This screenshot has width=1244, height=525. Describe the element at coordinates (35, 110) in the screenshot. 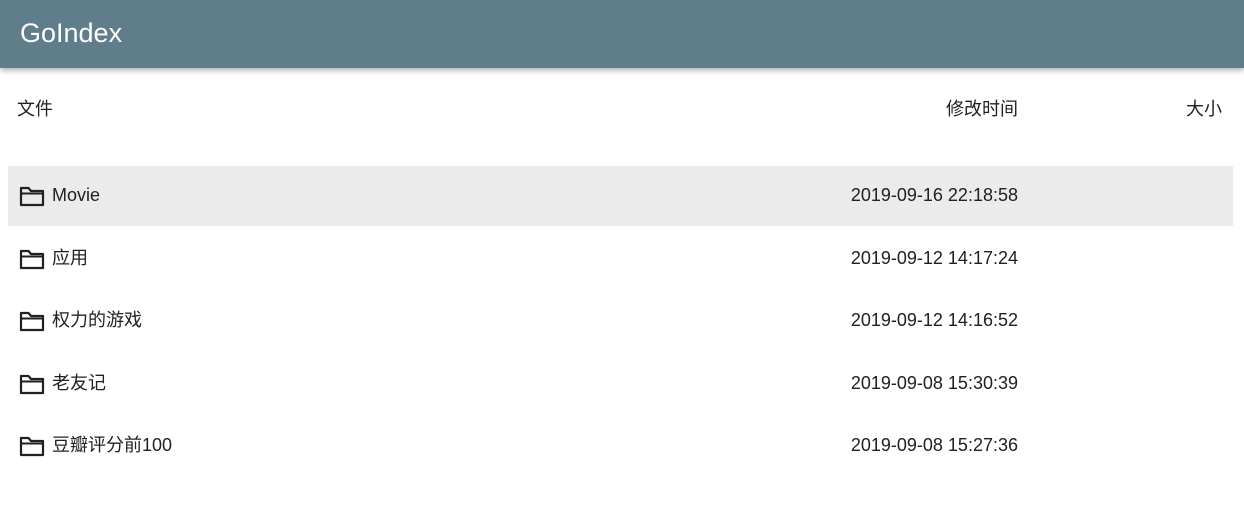

I see `column-header-file: 文件` at that location.